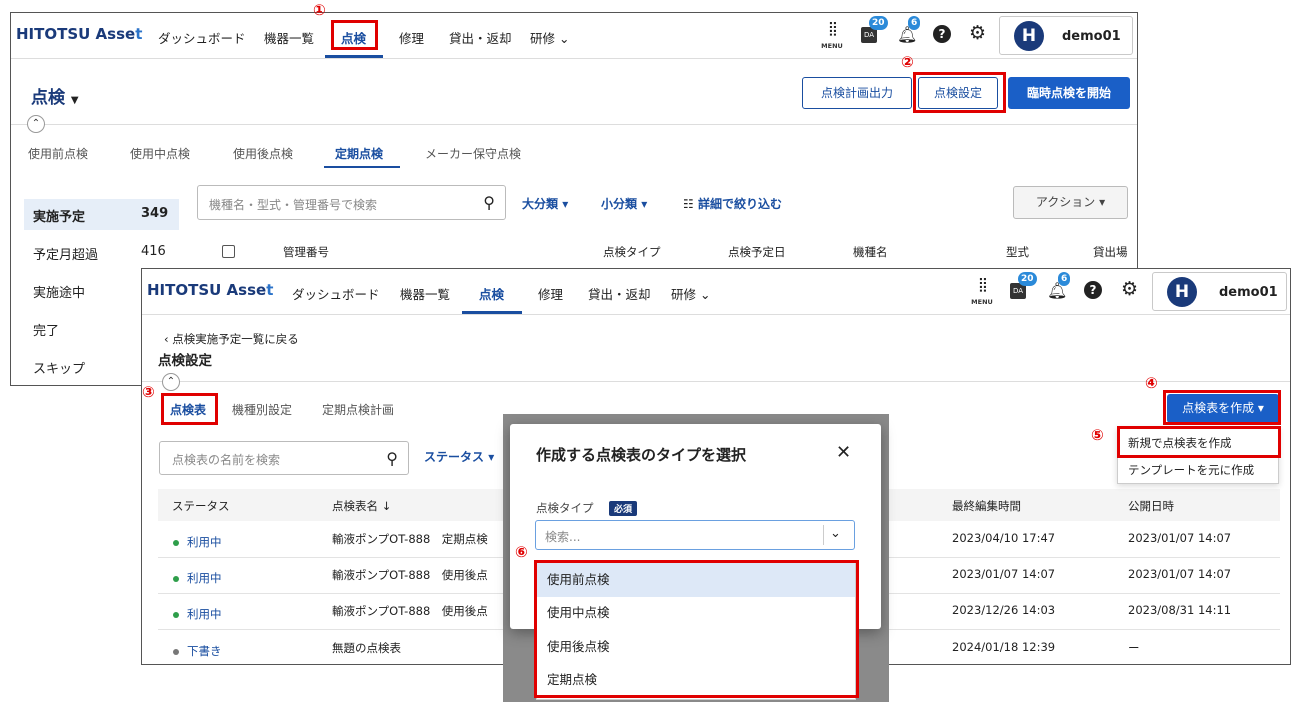 This screenshot has width=1305, height=716. What do you see at coordinates (46, 329) in the screenshot?
I see `sidebar-item-done: 完了` at bounding box center [46, 329].